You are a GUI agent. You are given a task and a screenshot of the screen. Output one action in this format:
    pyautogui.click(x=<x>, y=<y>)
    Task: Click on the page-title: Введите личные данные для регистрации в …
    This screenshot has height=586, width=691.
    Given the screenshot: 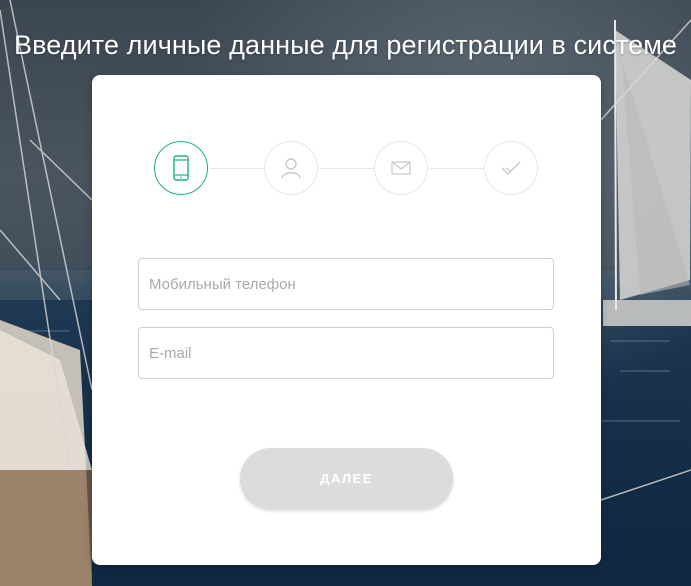 What is the action you would take?
    pyautogui.click(x=345, y=45)
    